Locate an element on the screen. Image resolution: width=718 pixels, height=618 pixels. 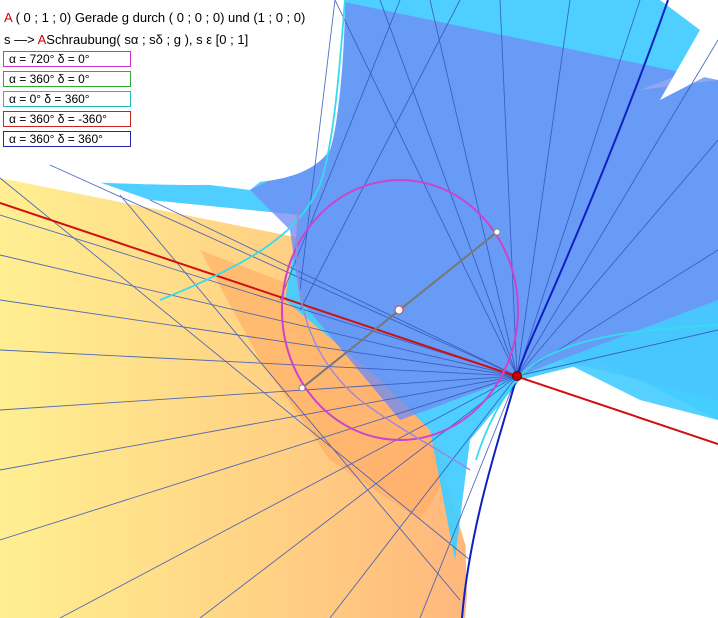
screw-definition: Schraubung( sα ; sδ ; g ), s ε [0 ; 1] is located at coordinates (147, 39).